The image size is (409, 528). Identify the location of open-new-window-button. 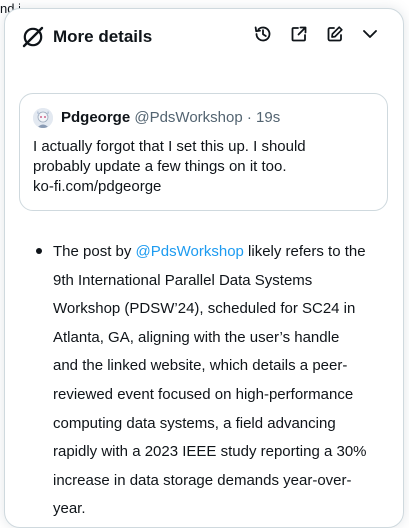
(299, 36).